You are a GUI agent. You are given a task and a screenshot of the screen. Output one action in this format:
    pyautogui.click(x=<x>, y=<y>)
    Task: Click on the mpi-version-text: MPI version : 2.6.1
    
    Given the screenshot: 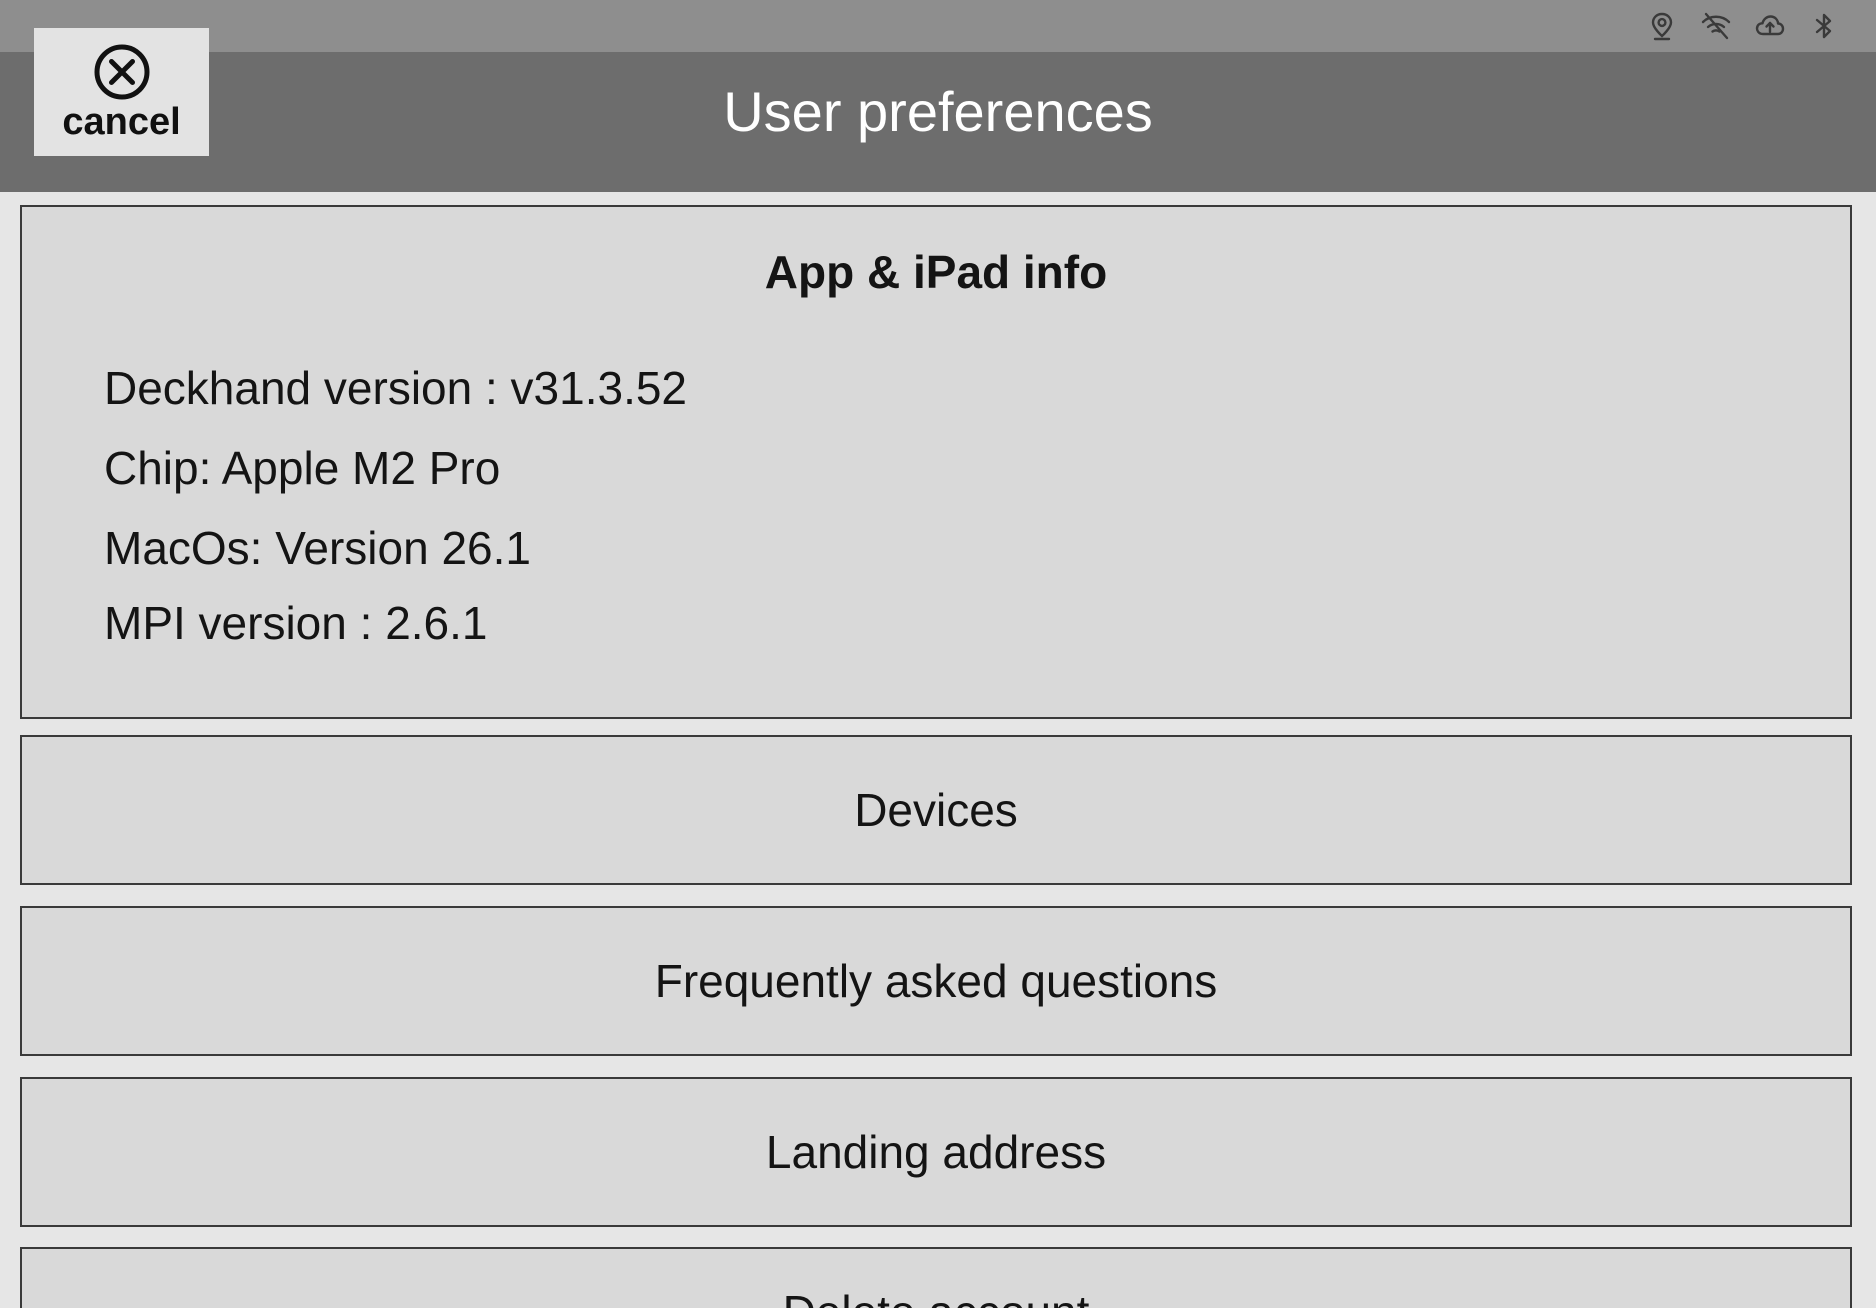 What is the action you would take?
    pyautogui.click(x=296, y=623)
    